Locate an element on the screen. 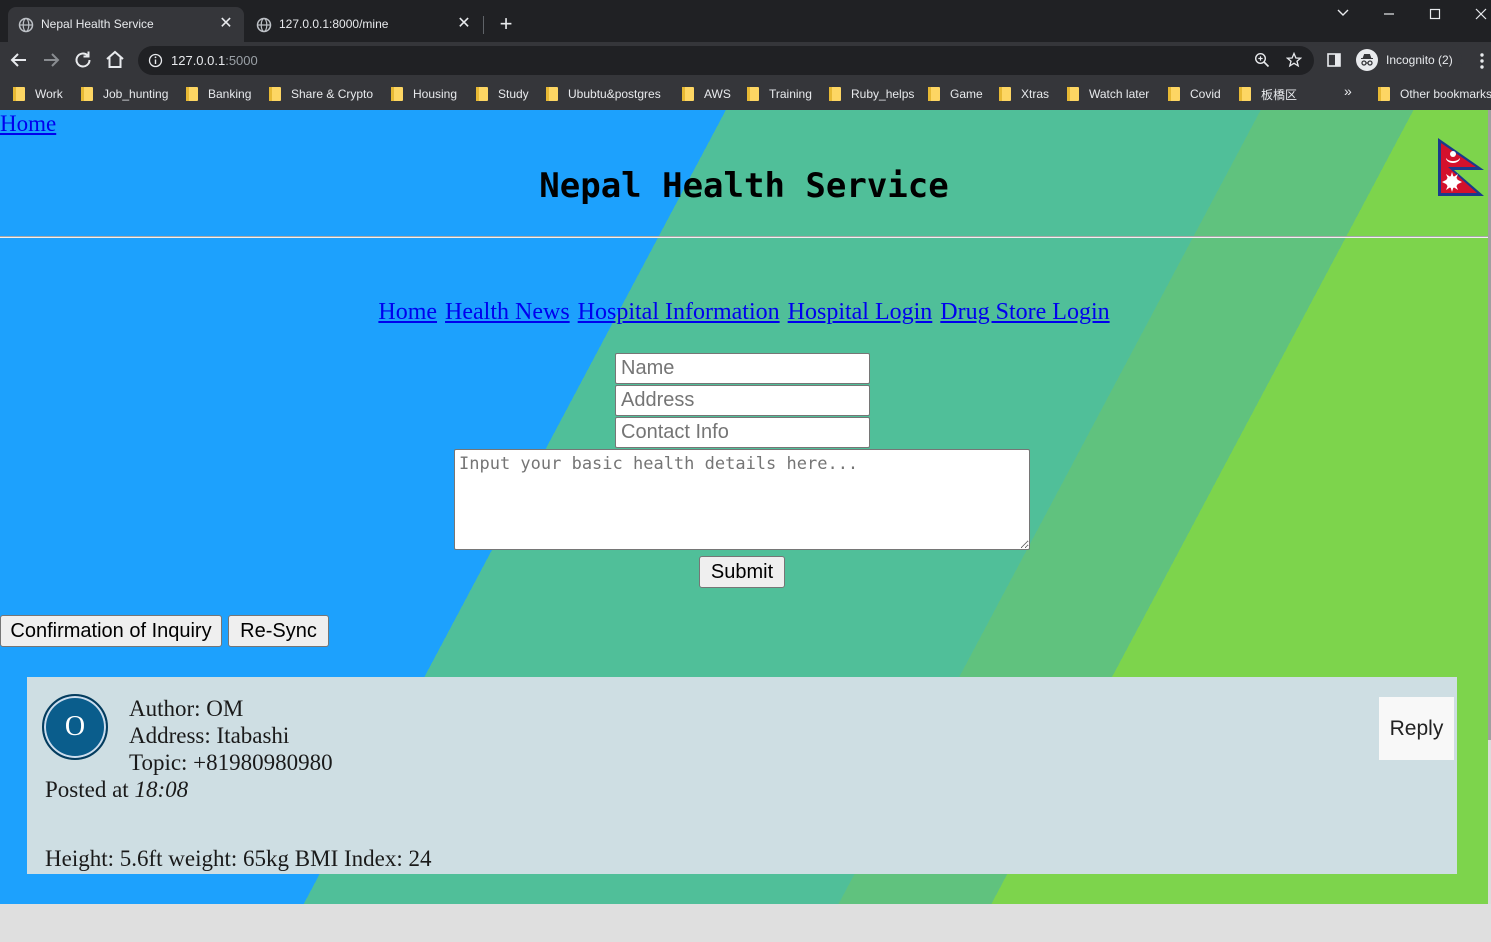 The height and width of the screenshot is (942, 1491). bookmark-study: Study is located at coordinates (502, 94).